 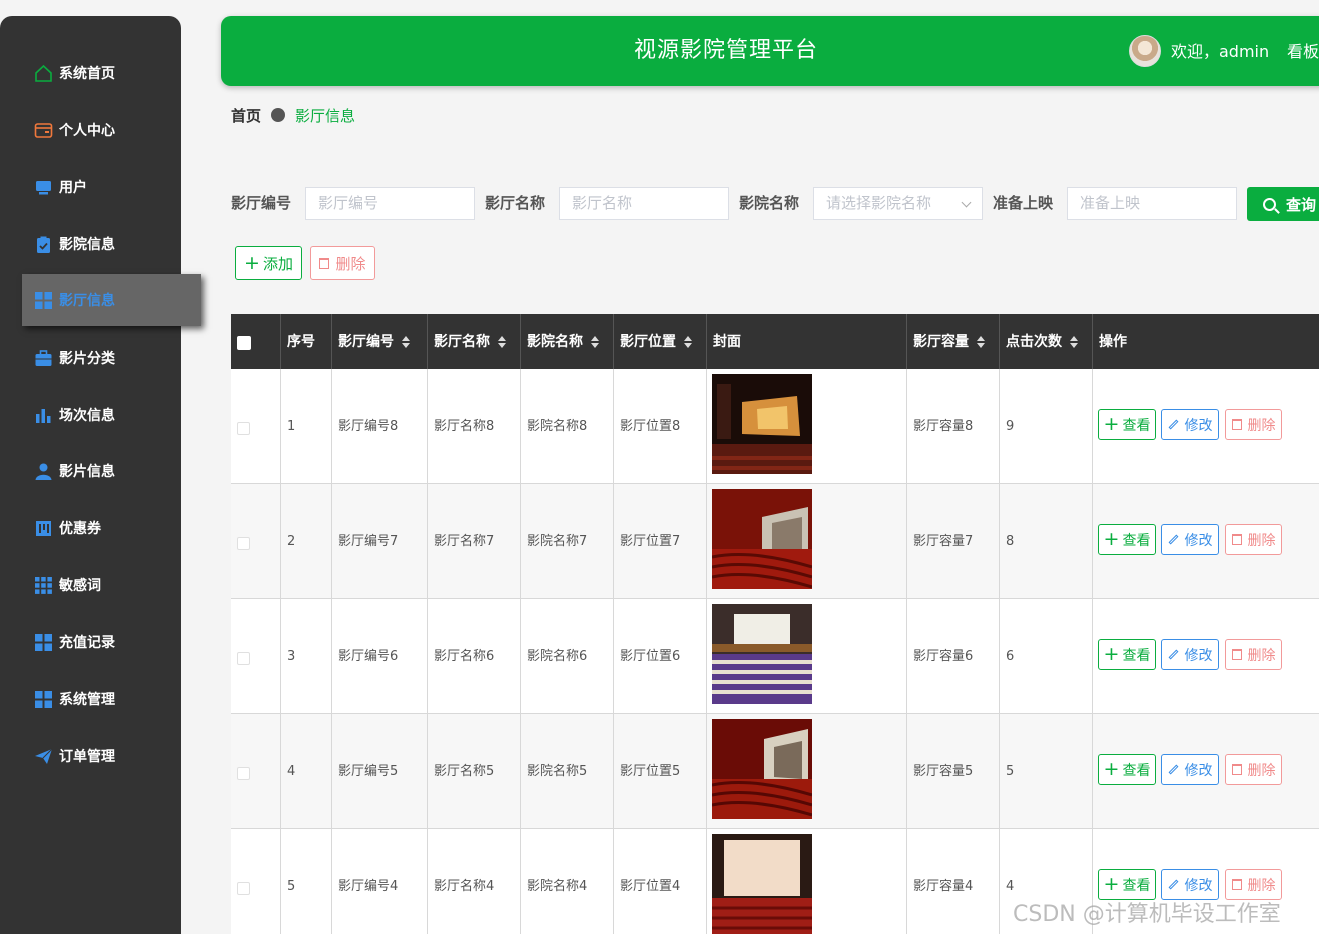 I want to click on breadcrumb-home: 首页, so click(x=246, y=115).